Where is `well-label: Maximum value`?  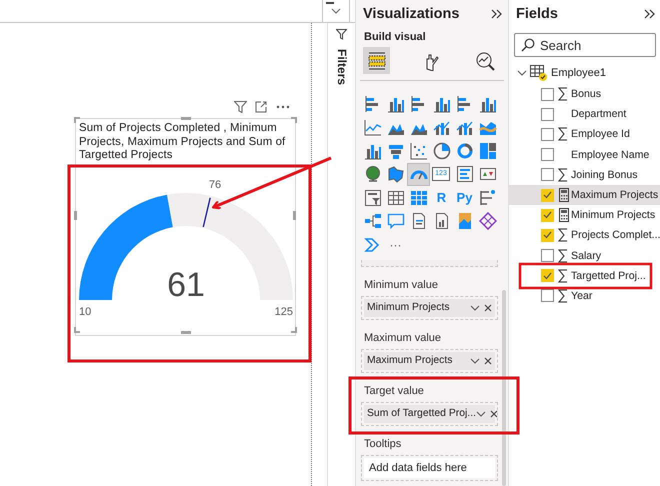
well-label: Maximum value is located at coordinates (402, 338).